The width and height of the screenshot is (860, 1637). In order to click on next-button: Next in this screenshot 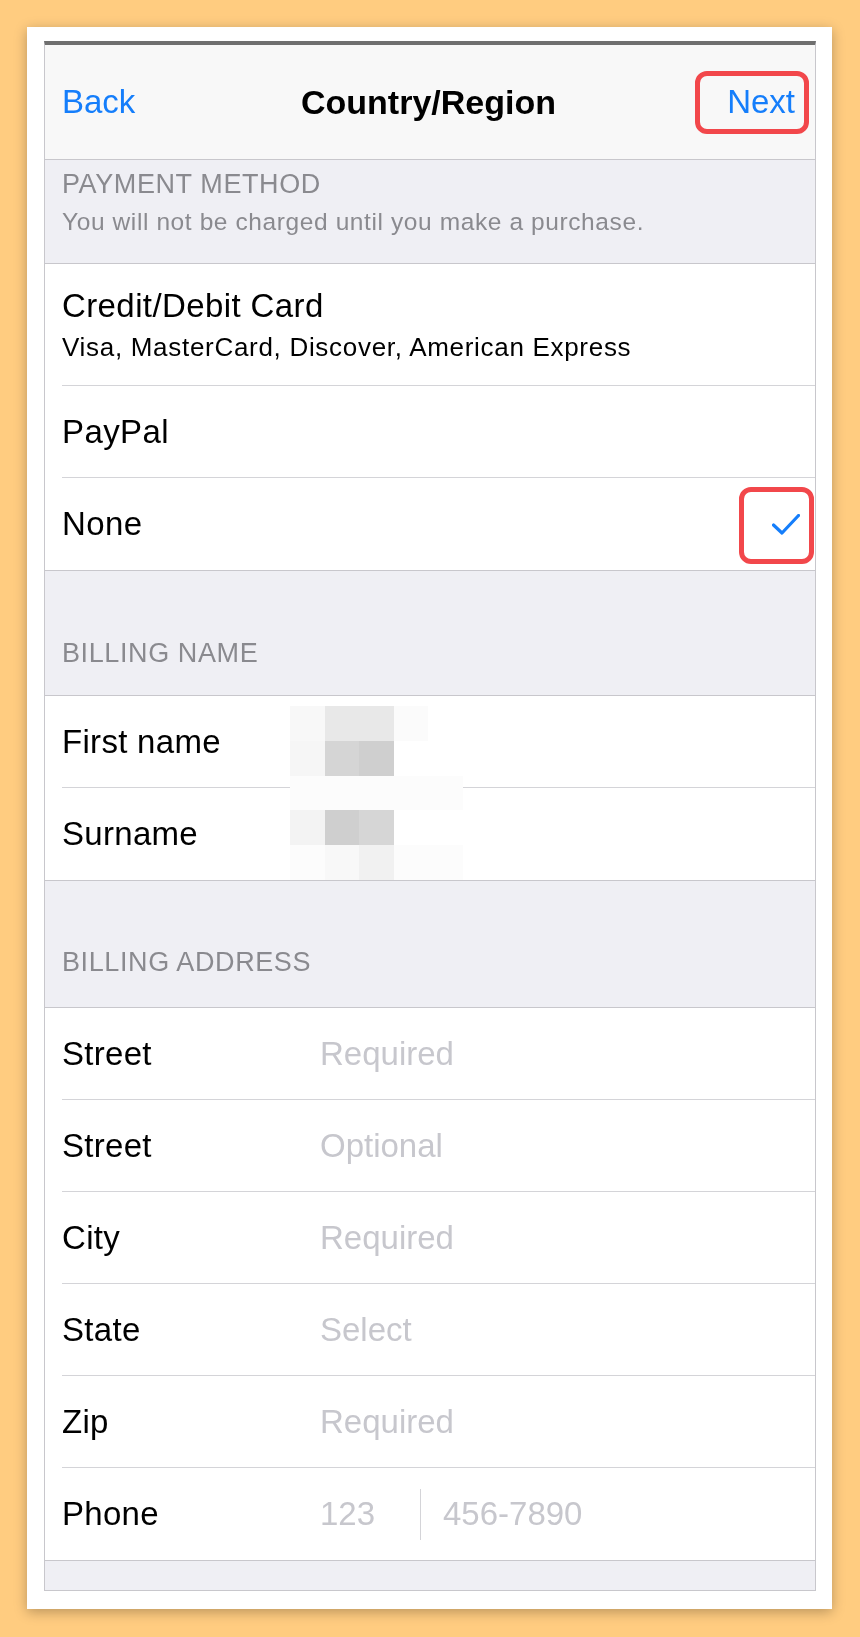, I will do `click(761, 102)`.